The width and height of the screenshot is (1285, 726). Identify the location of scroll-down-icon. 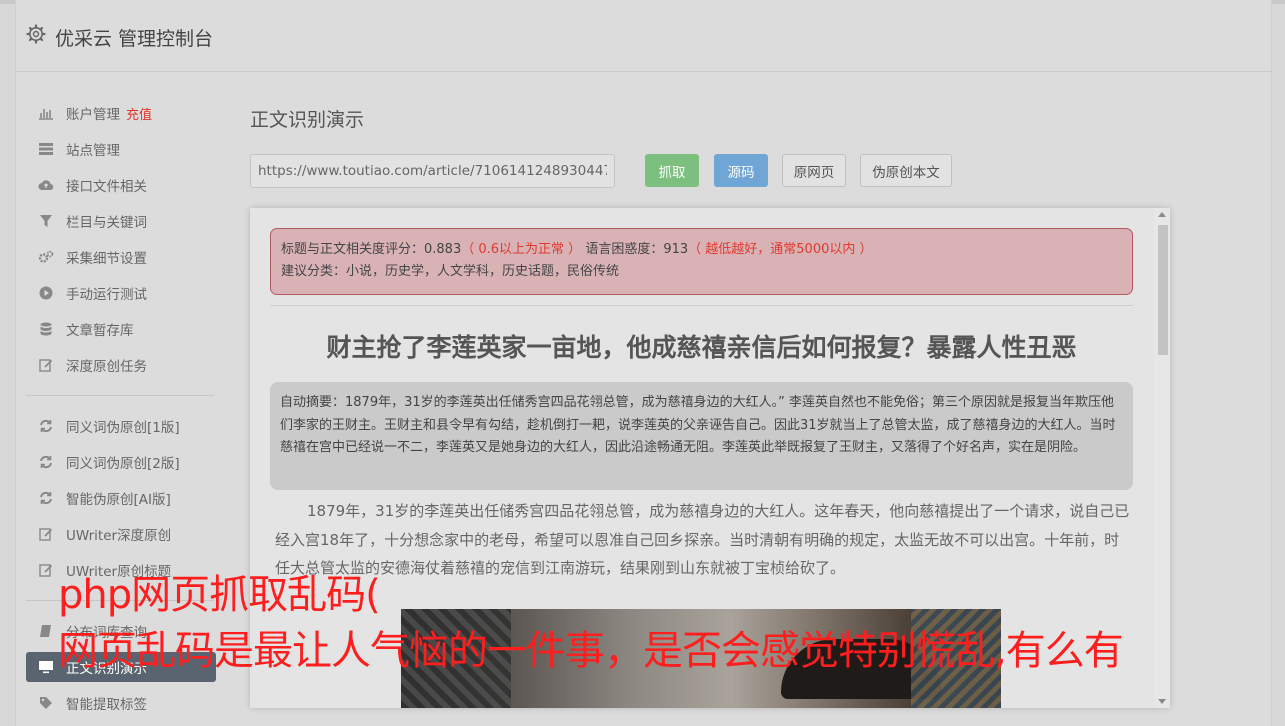
(1162, 701).